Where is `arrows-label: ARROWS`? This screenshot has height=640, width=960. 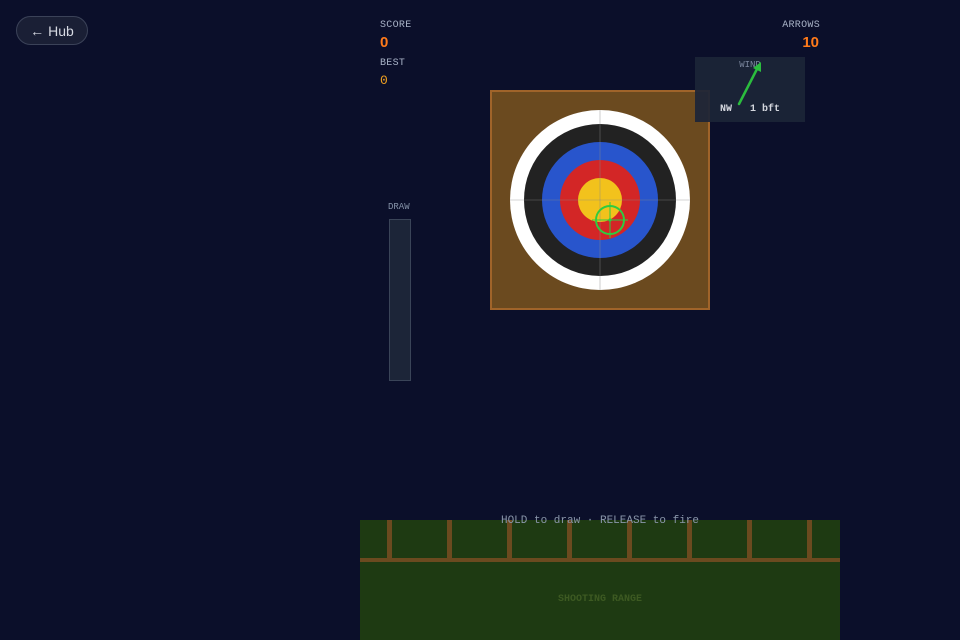
arrows-label: ARROWS is located at coordinates (801, 25).